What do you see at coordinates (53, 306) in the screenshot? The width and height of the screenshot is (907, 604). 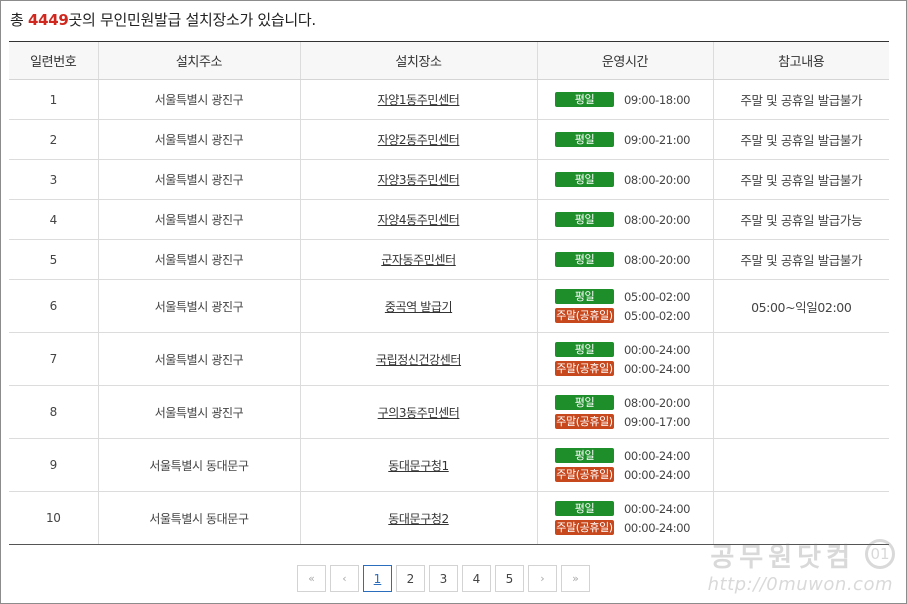 I see `serial-cell: 6` at bounding box center [53, 306].